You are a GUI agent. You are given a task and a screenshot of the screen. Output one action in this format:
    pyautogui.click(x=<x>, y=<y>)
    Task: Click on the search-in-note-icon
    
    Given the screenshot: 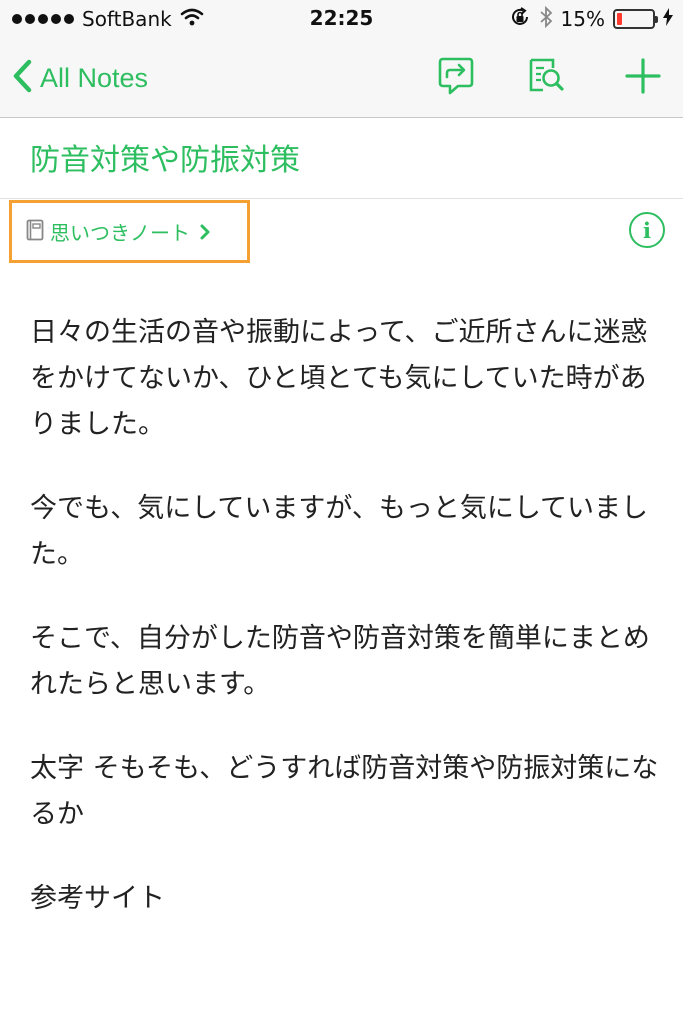 What is the action you would take?
    pyautogui.click(x=546, y=78)
    